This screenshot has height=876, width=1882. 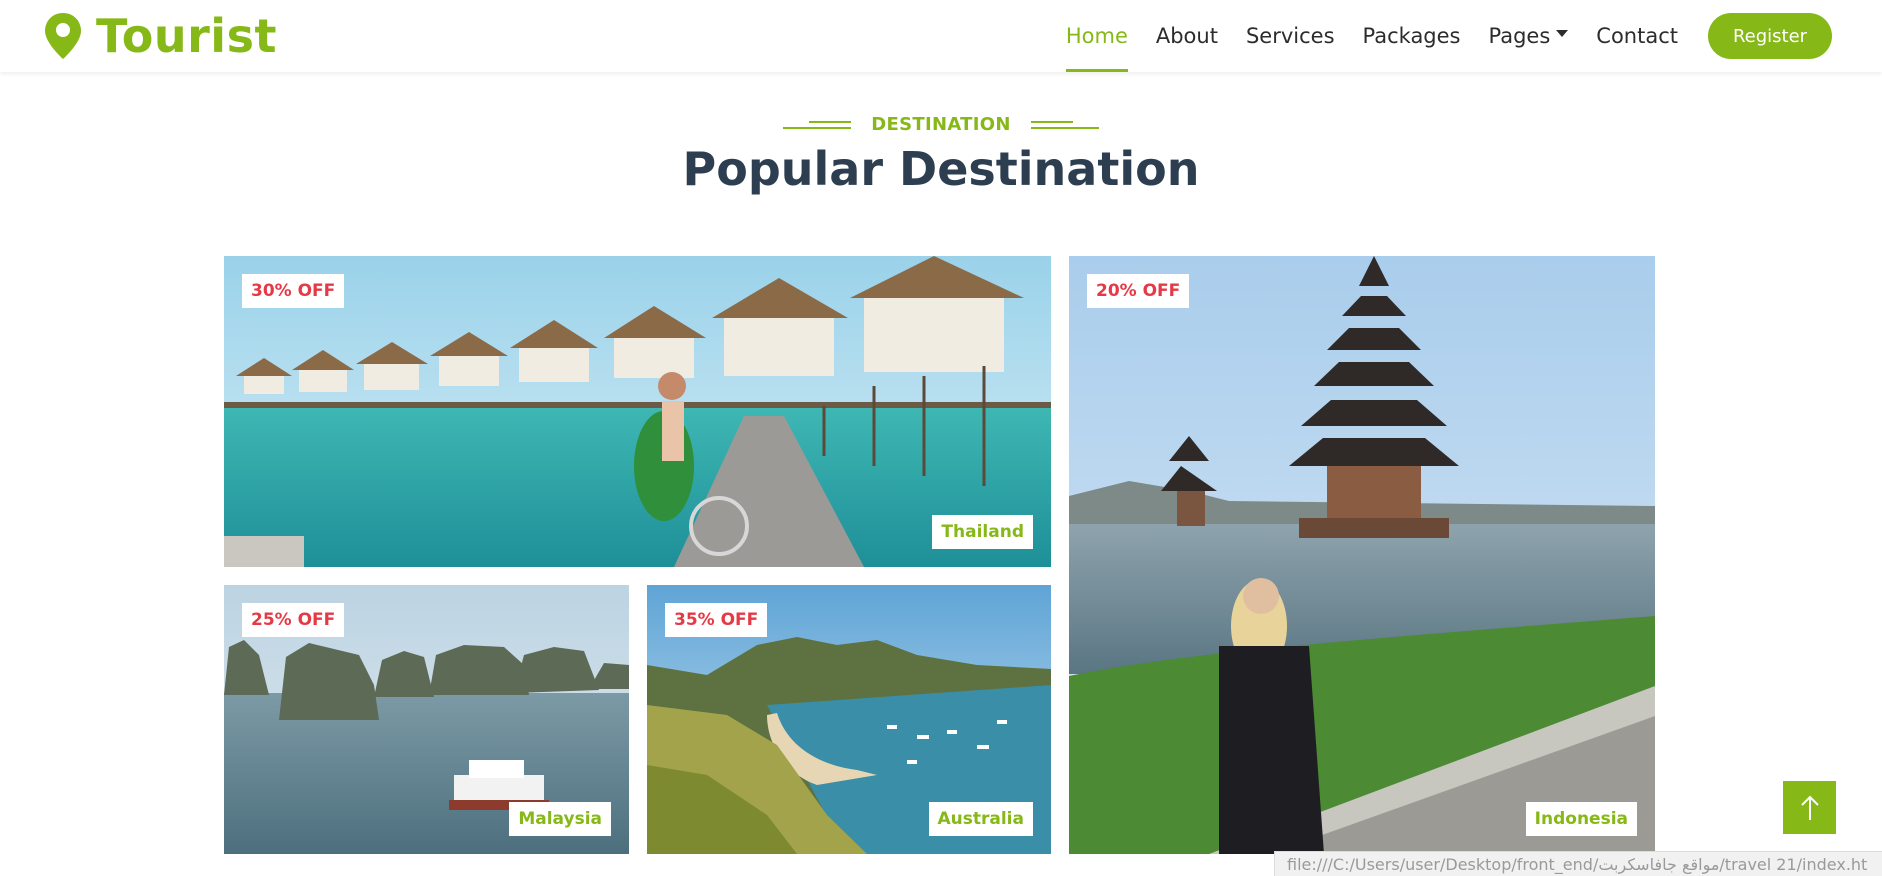 I want to click on section-title: Popular Destination, so click(x=941, y=169).